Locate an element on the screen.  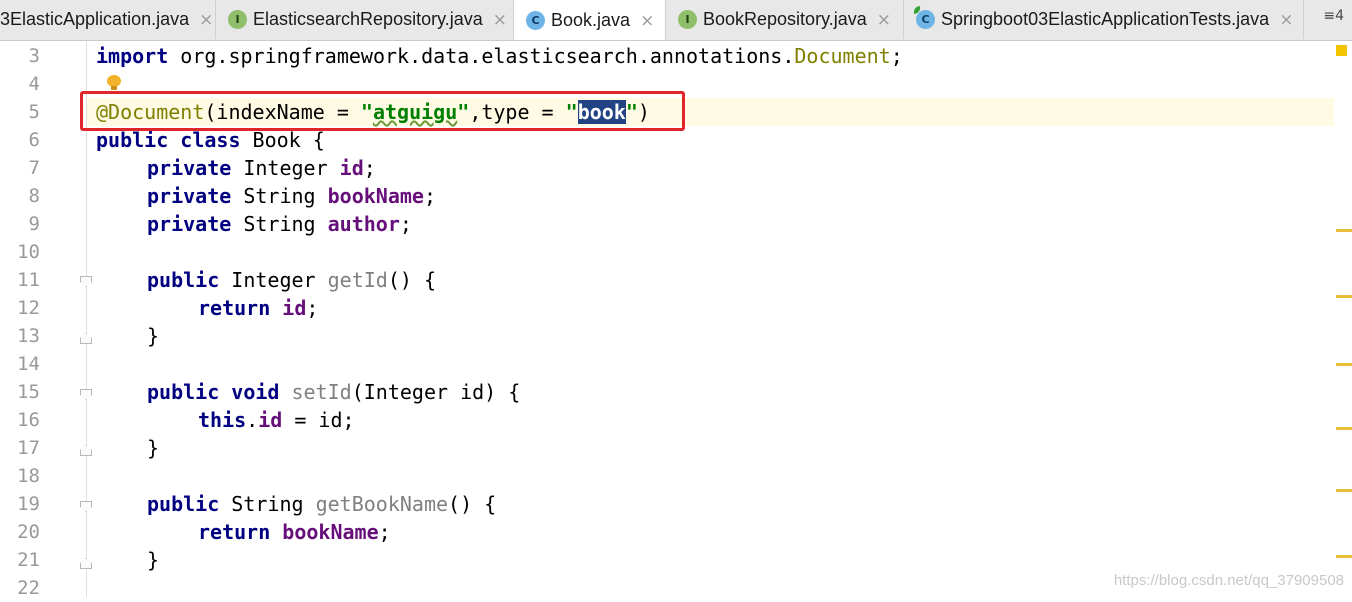
code-line-21: } is located at coordinates (153, 560).